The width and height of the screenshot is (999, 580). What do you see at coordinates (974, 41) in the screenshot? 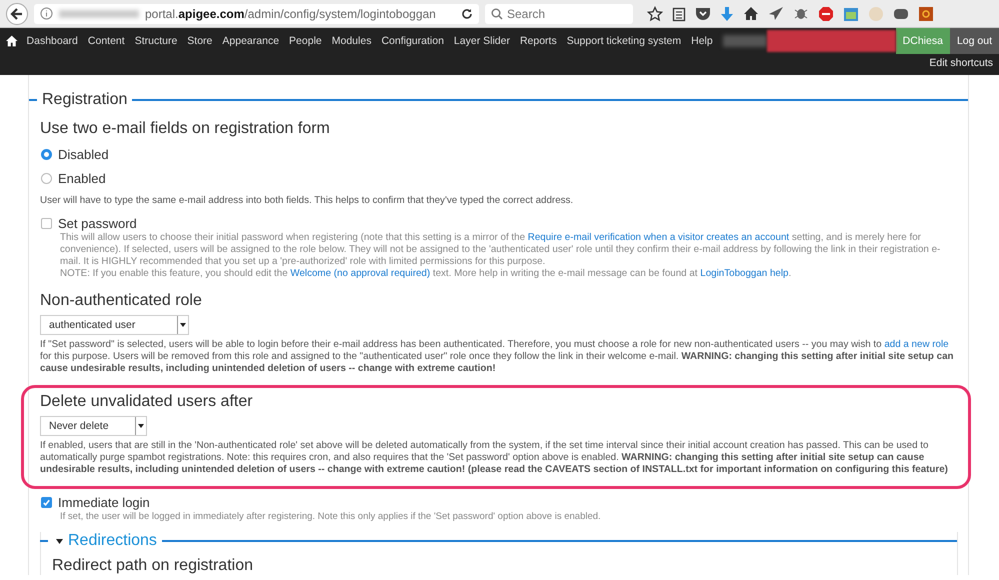
I see `logout-link: Log out` at bounding box center [974, 41].